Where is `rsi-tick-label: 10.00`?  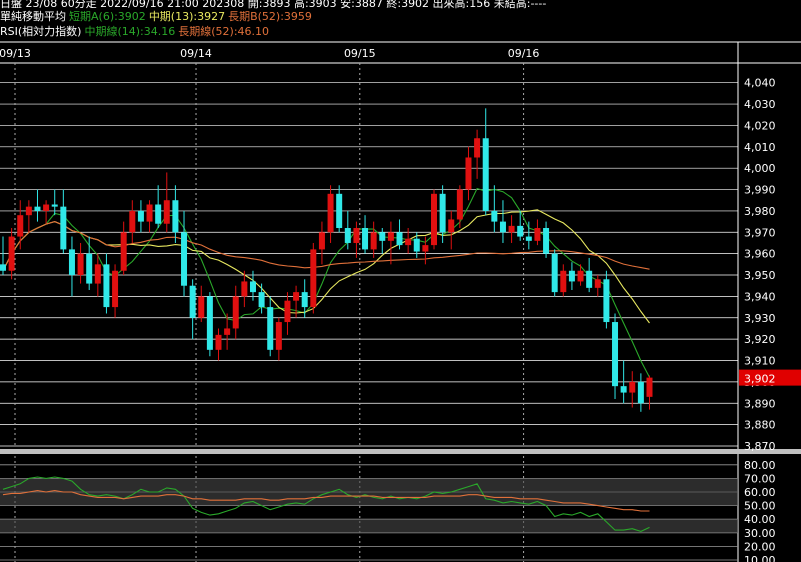
rsi-tick-label: 10.00 is located at coordinates (760, 558).